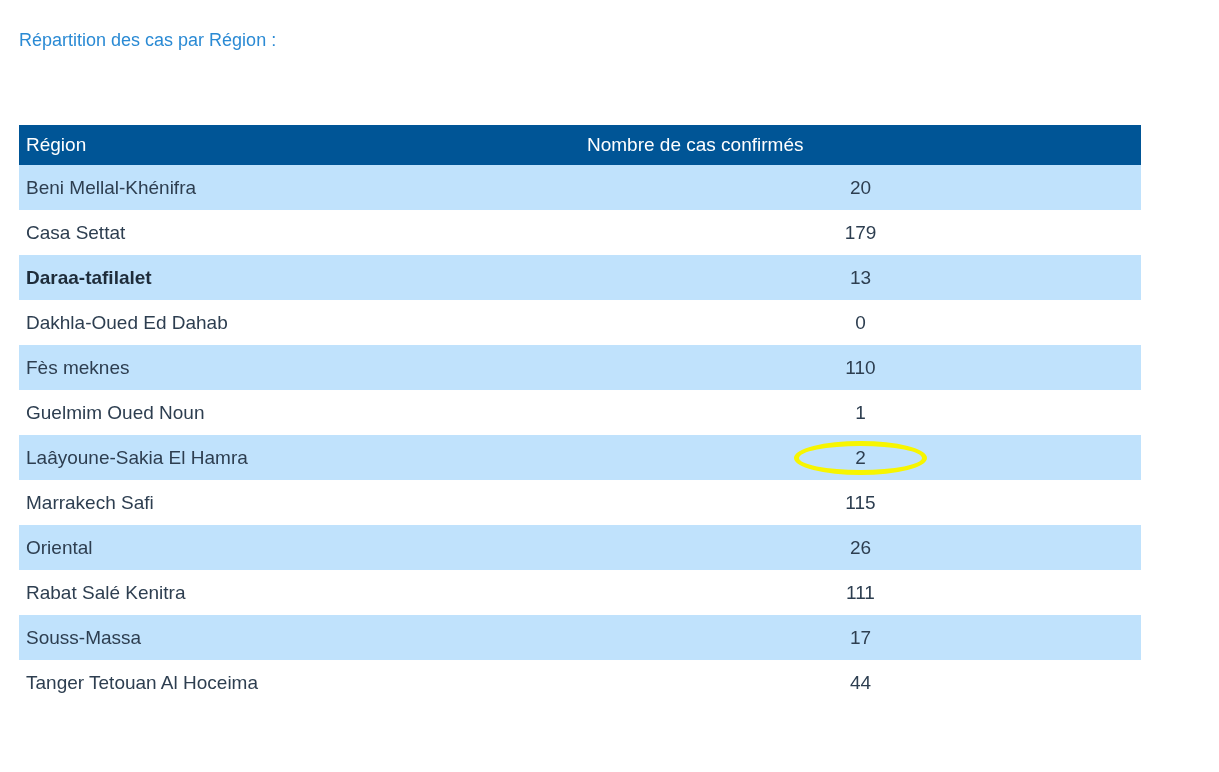 This screenshot has height=772, width=1219. What do you see at coordinates (860, 682) in the screenshot?
I see `table-cell: 44` at bounding box center [860, 682].